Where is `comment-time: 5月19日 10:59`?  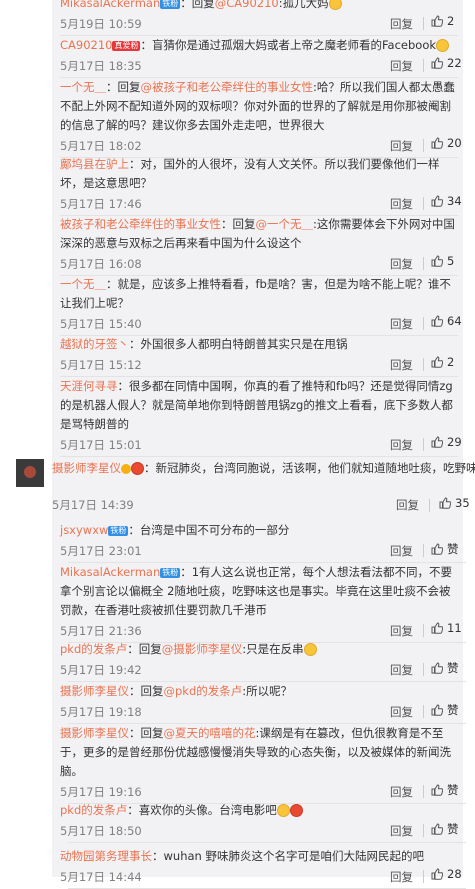 comment-time: 5月19日 10:59 is located at coordinates (101, 24).